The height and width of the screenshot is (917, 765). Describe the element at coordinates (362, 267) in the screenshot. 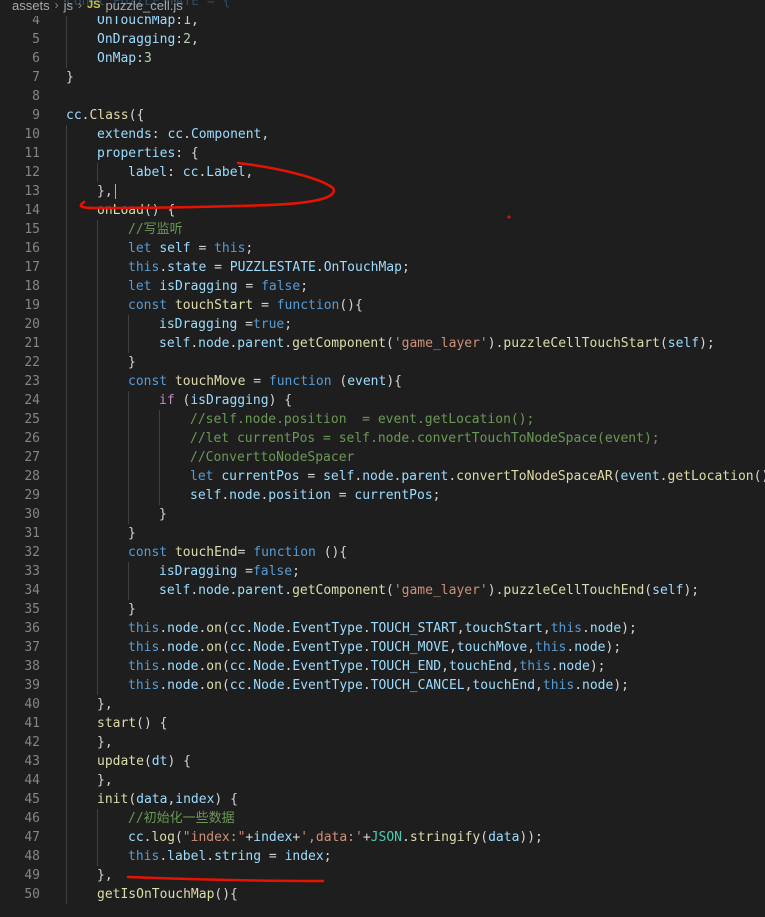

I see `code-token: OnTouchMap` at that location.